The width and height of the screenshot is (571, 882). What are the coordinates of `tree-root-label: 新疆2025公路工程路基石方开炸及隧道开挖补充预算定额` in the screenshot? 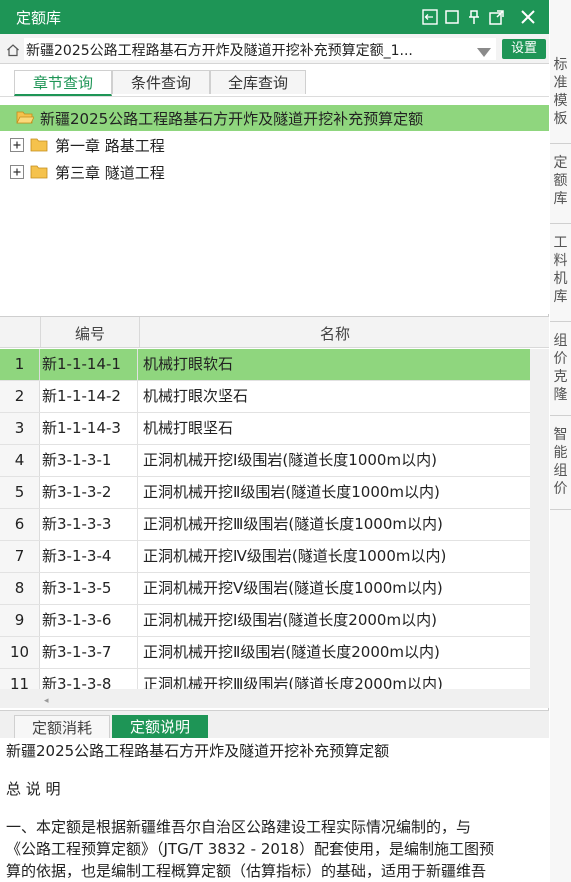 It's located at (232, 119).